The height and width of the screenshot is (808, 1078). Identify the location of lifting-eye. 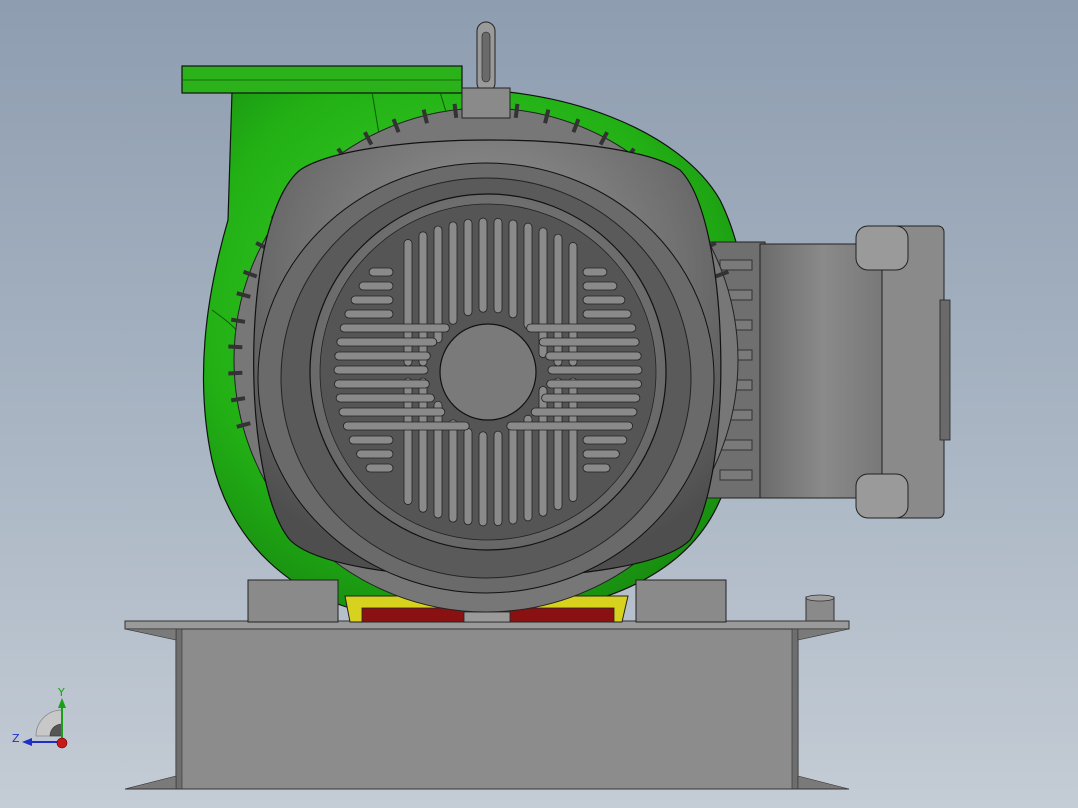
(486, 70).